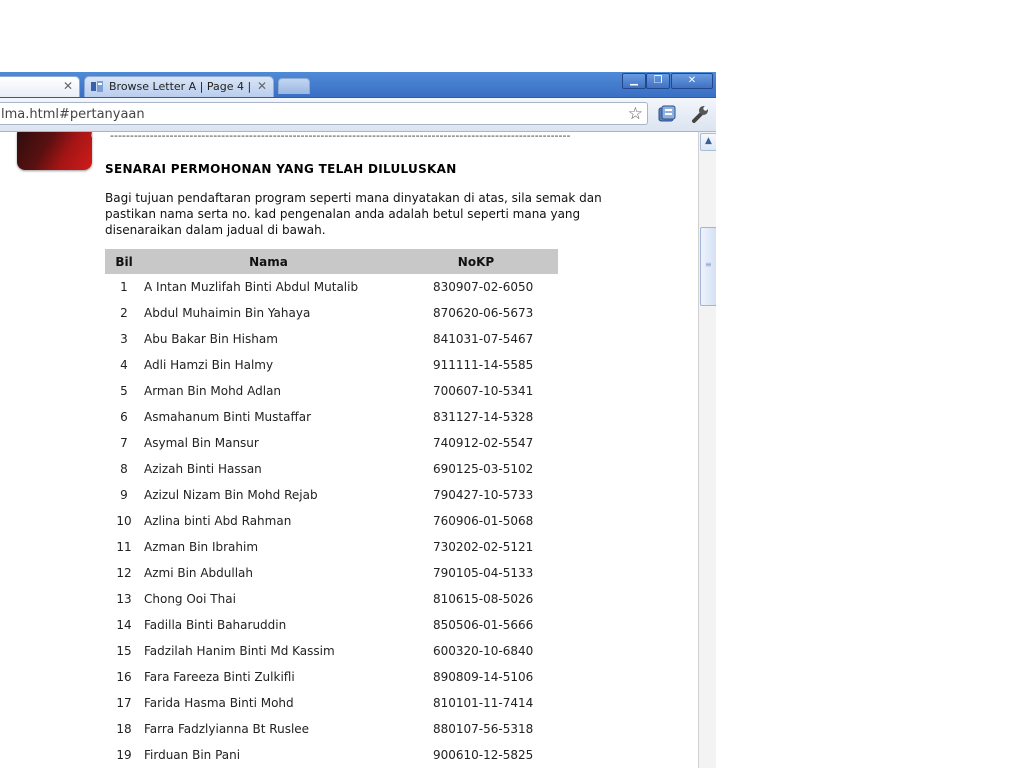 The height and width of the screenshot is (768, 1024). Describe the element at coordinates (124, 443) in the screenshot. I see `row-bil: 7` at that location.